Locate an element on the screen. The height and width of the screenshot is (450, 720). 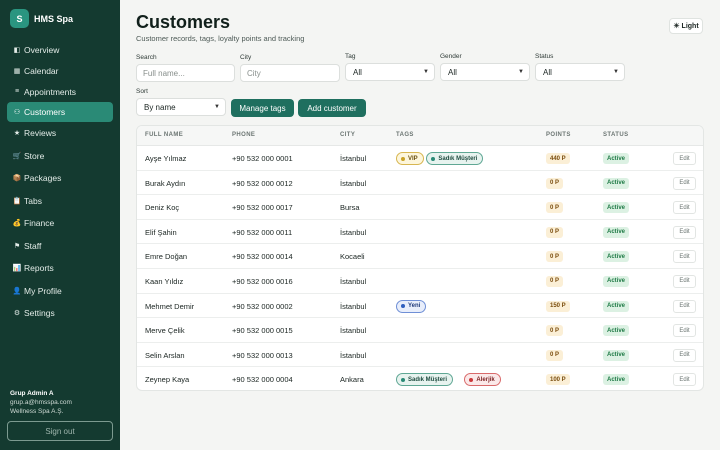
sidebar-item-finance: 💰 Finance is located at coordinates (60, 223).